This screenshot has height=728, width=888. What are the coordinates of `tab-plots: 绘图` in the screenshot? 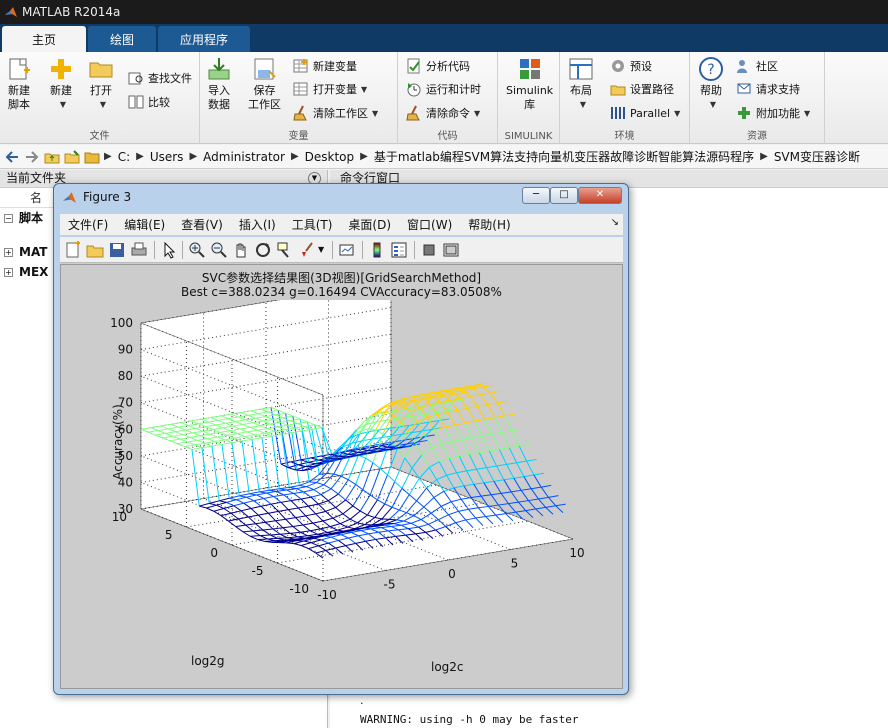 It's located at (122, 39).